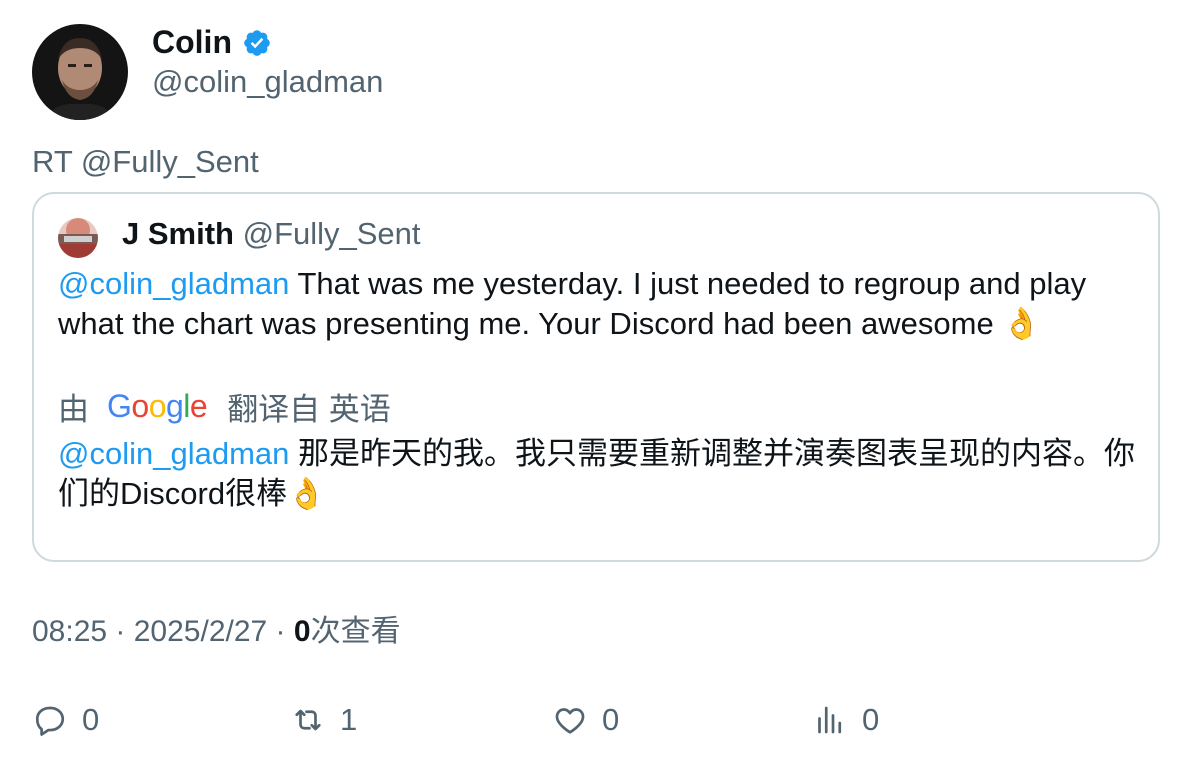 Image resolution: width=1196 pixels, height=766 pixels. I want to click on author-handle: @colin_gladman, so click(267, 82).